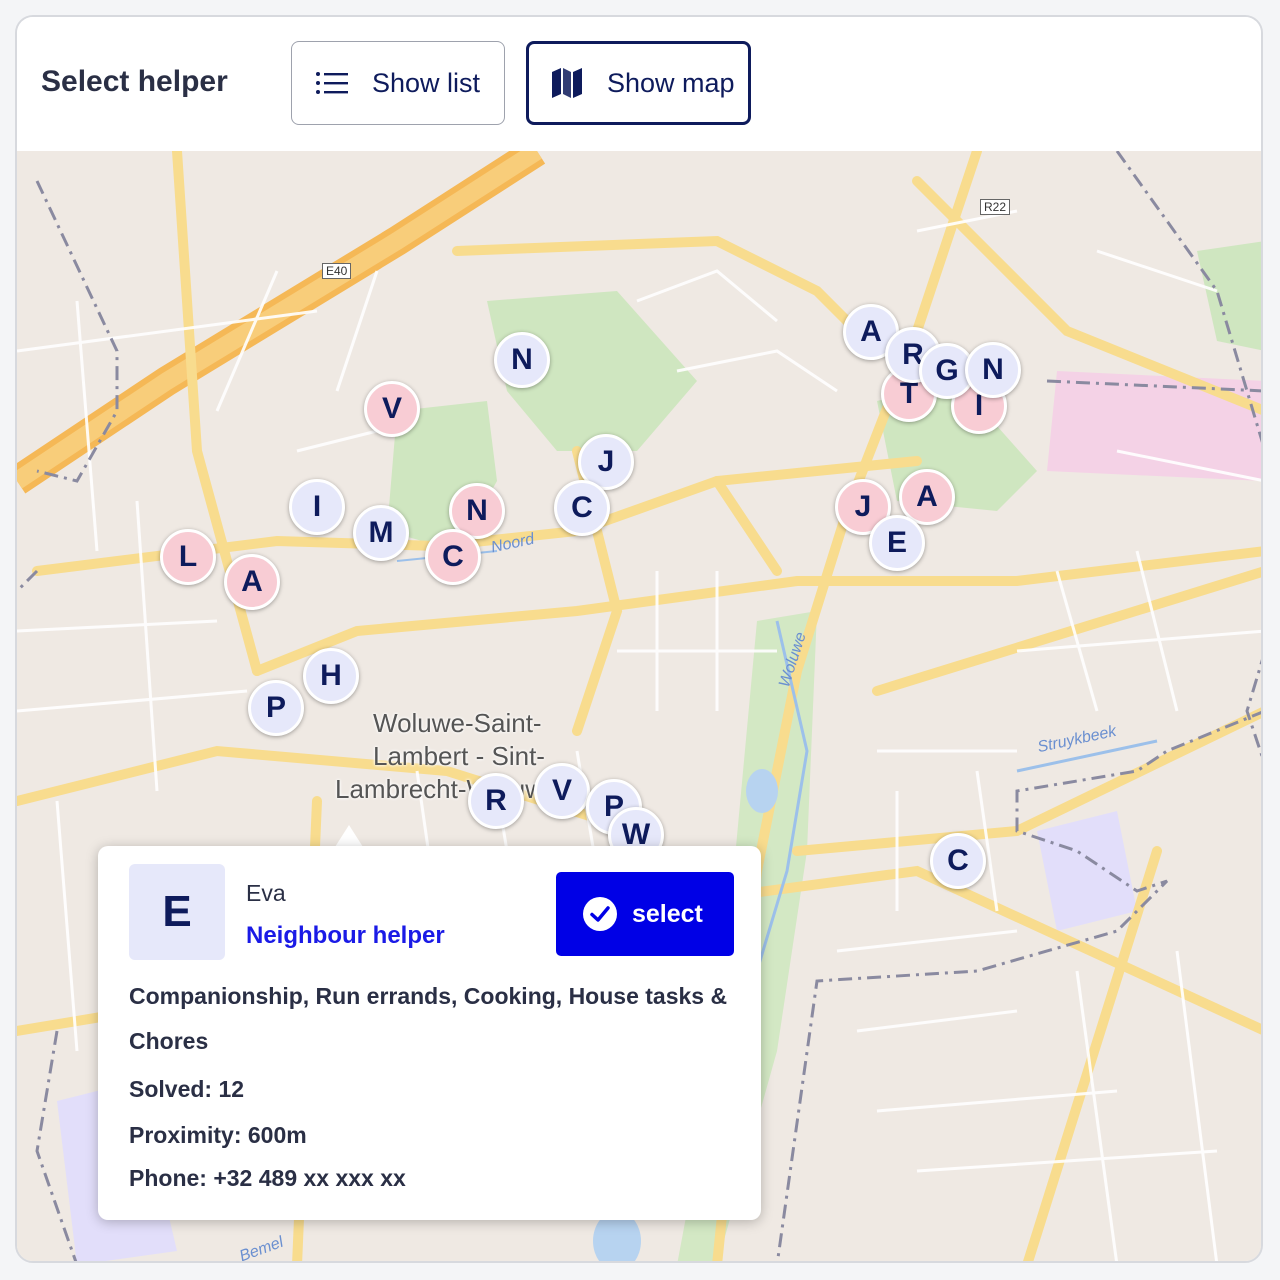 This screenshot has width=1280, height=1280. What do you see at coordinates (496, 801) in the screenshot?
I see `helper-marker: R` at bounding box center [496, 801].